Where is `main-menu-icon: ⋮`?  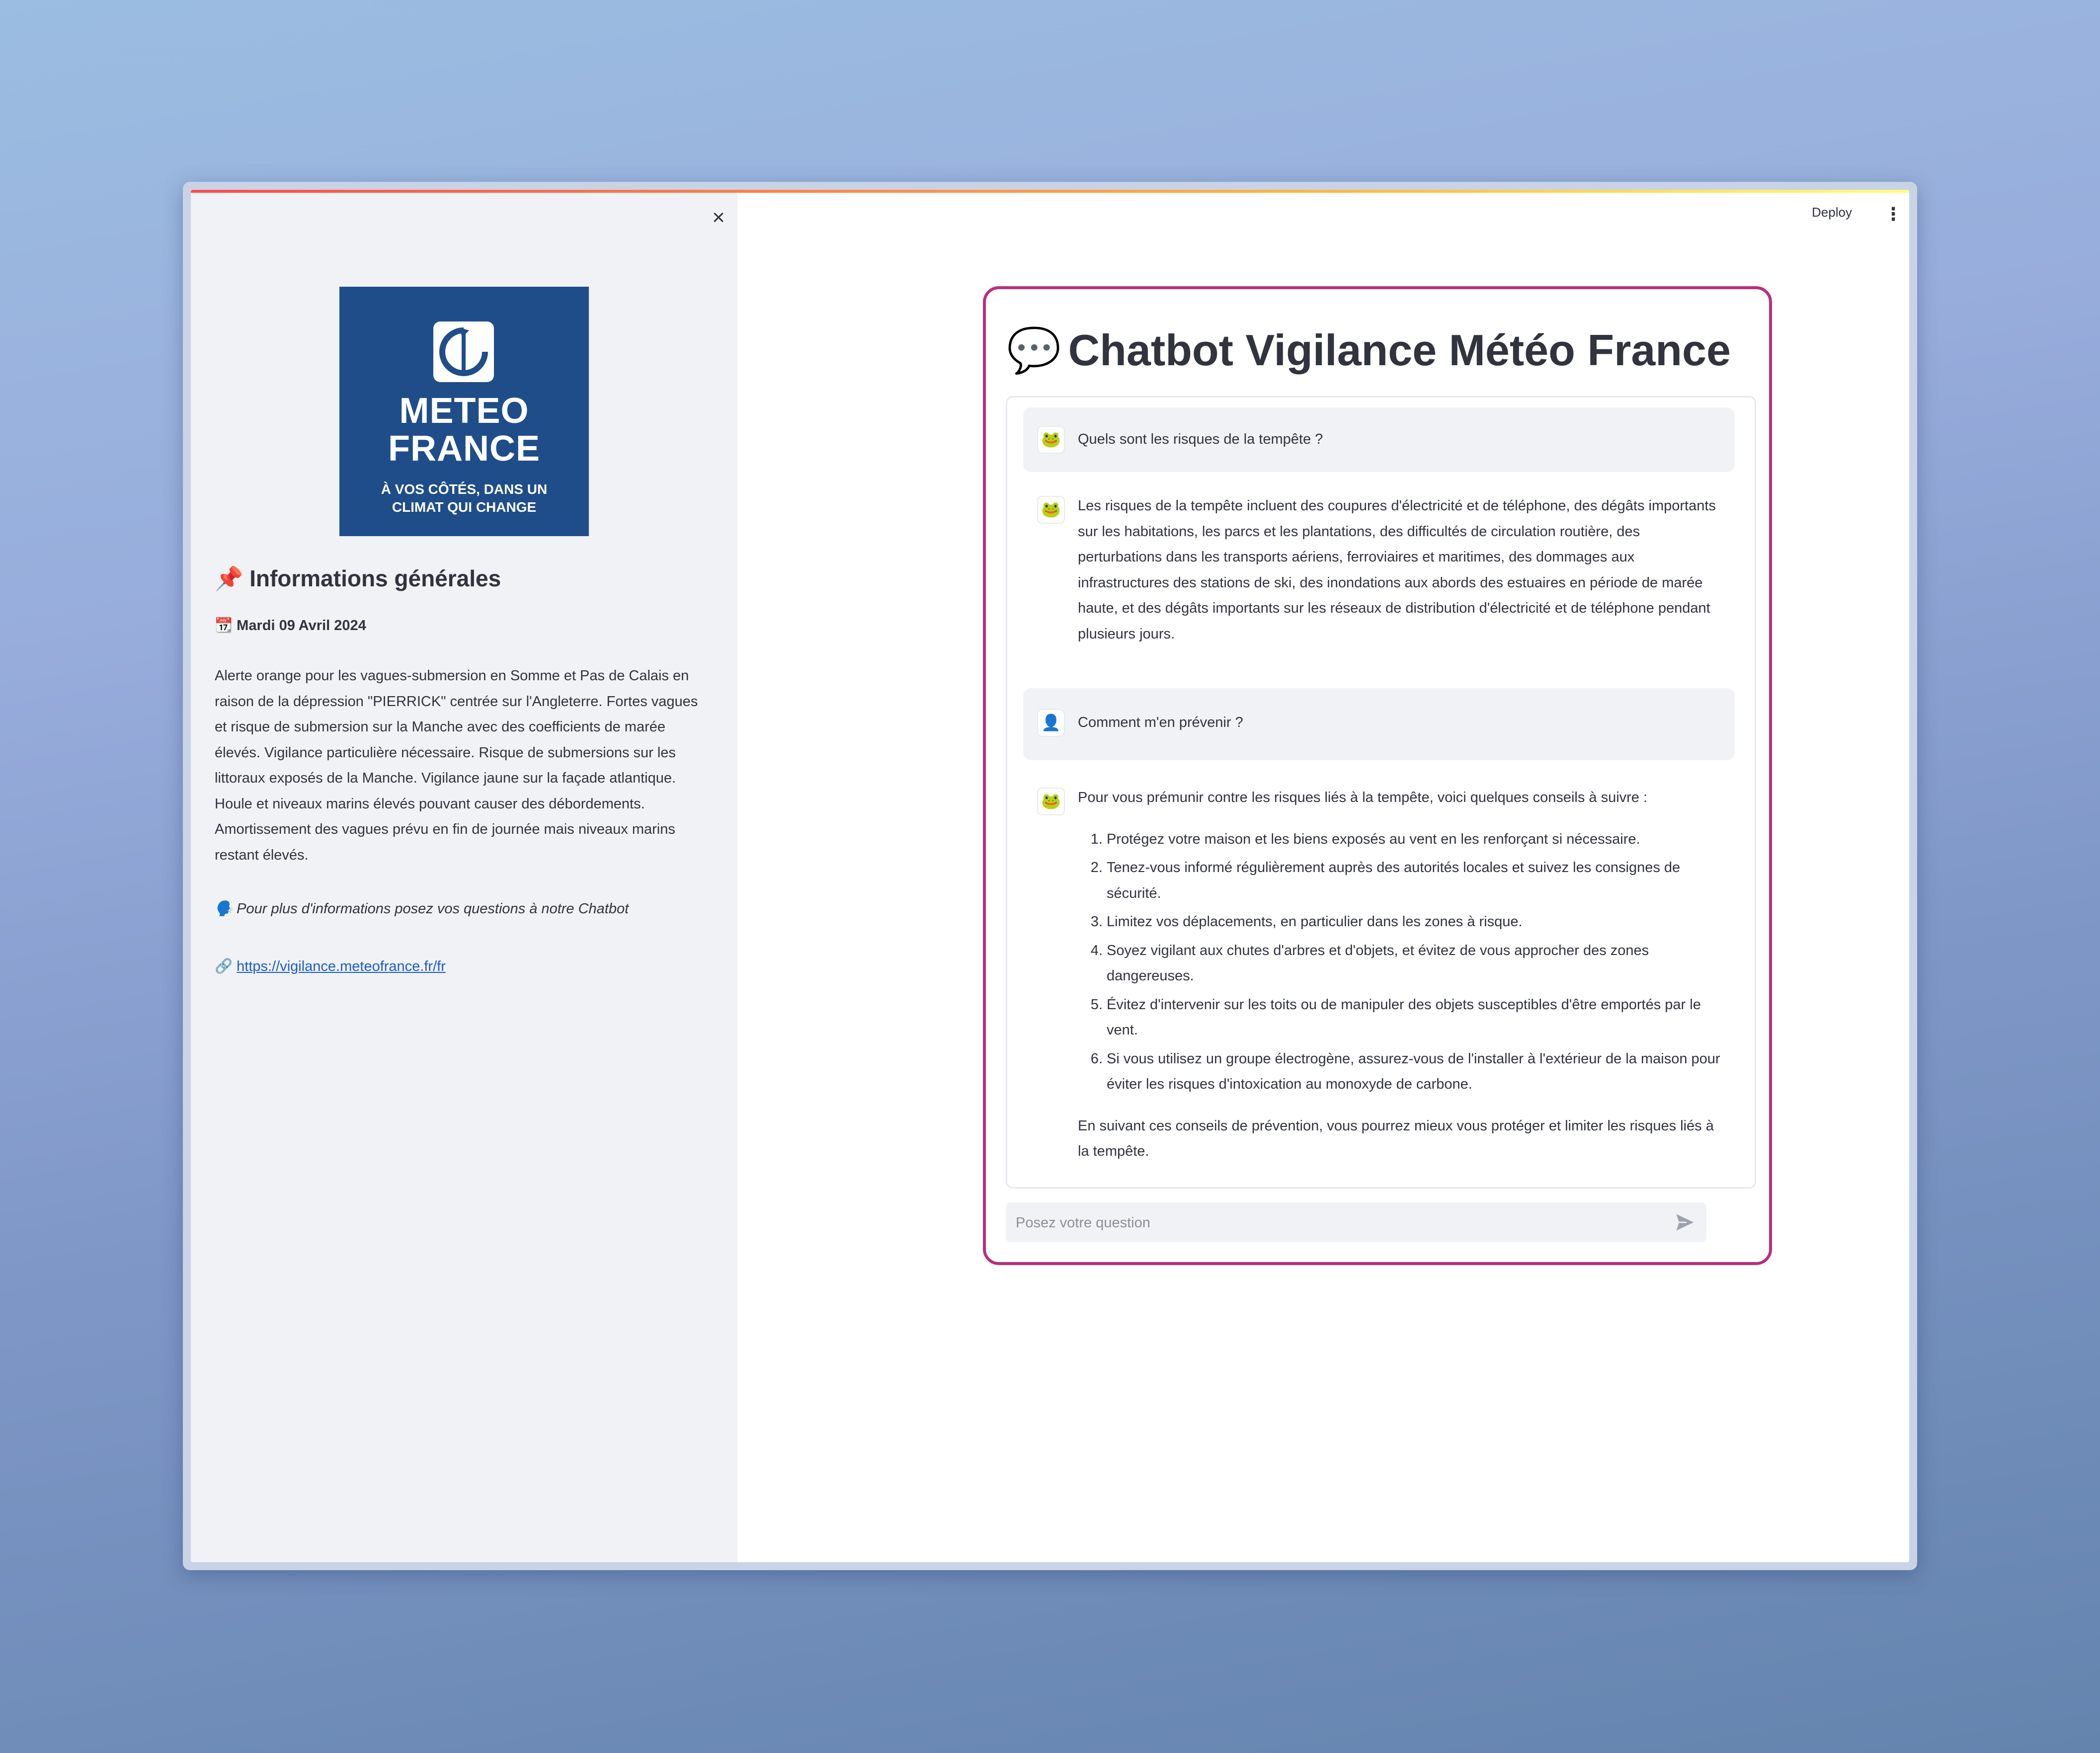
main-menu-icon: ⋮ is located at coordinates (1893, 214).